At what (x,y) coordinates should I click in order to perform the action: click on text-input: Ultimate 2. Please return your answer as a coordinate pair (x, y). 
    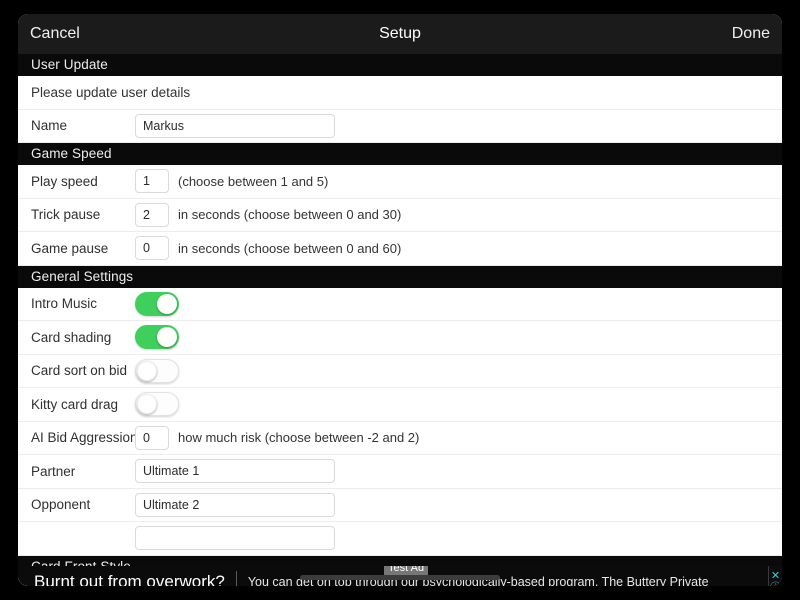
    Looking at the image, I should click on (235, 504).